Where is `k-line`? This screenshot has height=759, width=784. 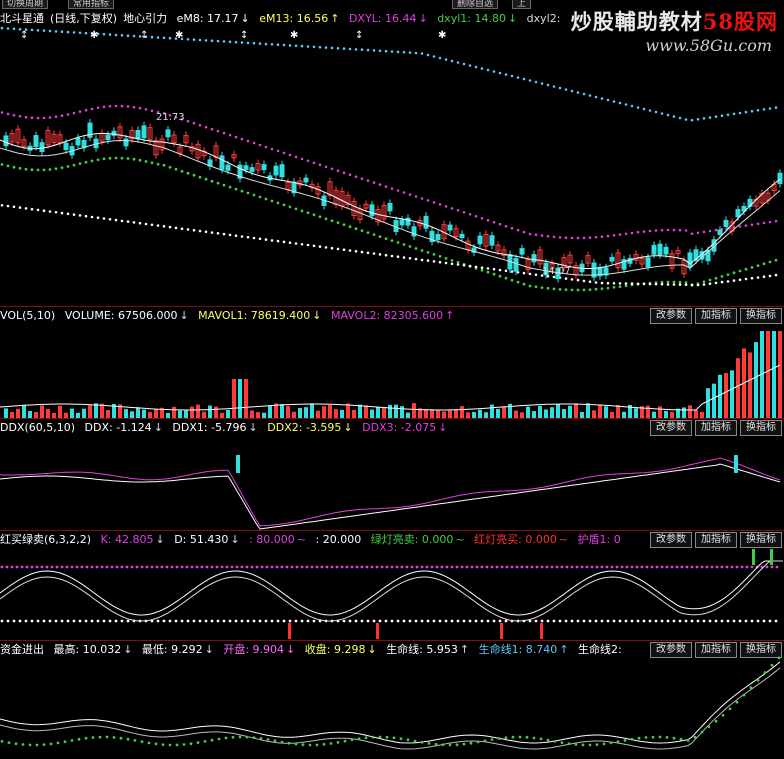 k-line is located at coordinates (391, 588).